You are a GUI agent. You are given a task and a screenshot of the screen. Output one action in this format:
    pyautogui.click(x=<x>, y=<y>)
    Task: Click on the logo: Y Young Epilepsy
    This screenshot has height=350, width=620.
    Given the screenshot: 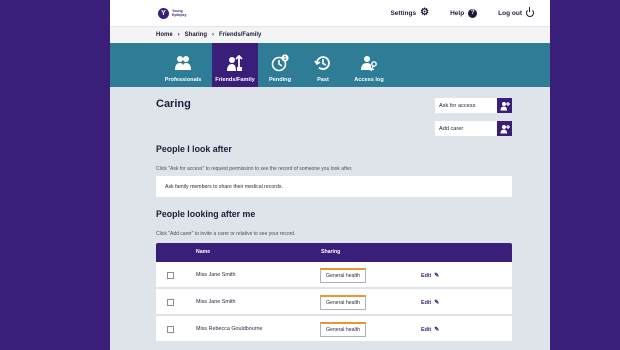 What is the action you would take?
    pyautogui.click(x=175, y=13)
    